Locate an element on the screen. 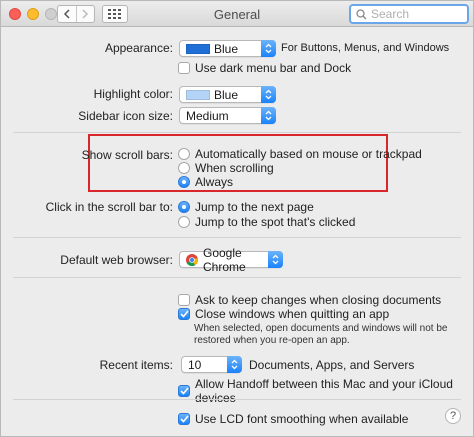 The height and width of the screenshot is (437, 474). search-field is located at coordinates (409, 14).